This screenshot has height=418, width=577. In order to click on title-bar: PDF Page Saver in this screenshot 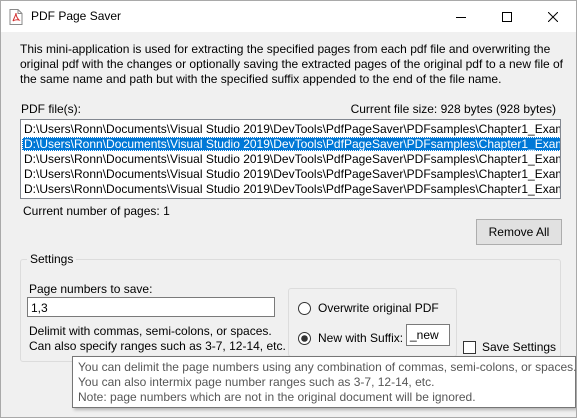, I will do `click(288, 16)`.